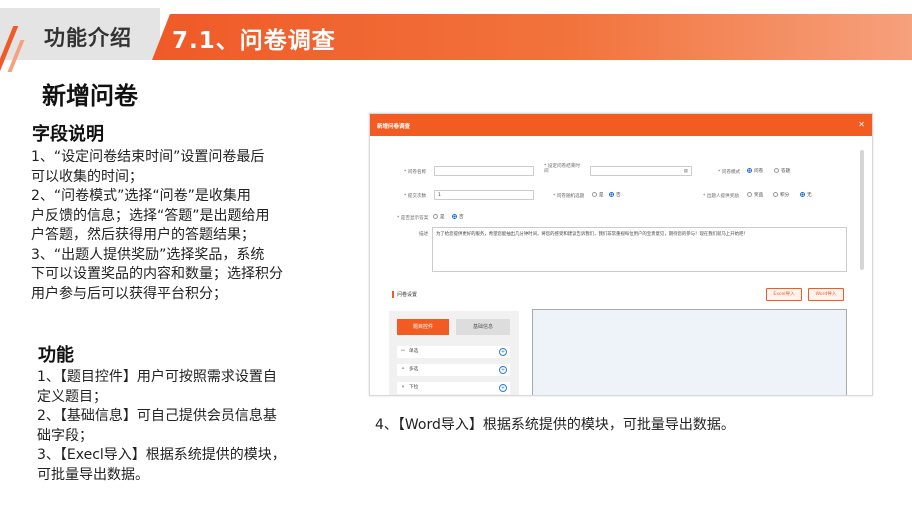  What do you see at coordinates (394, 127) in the screenshot?
I see `dialog-title: 新增问卷调查` at bounding box center [394, 127].